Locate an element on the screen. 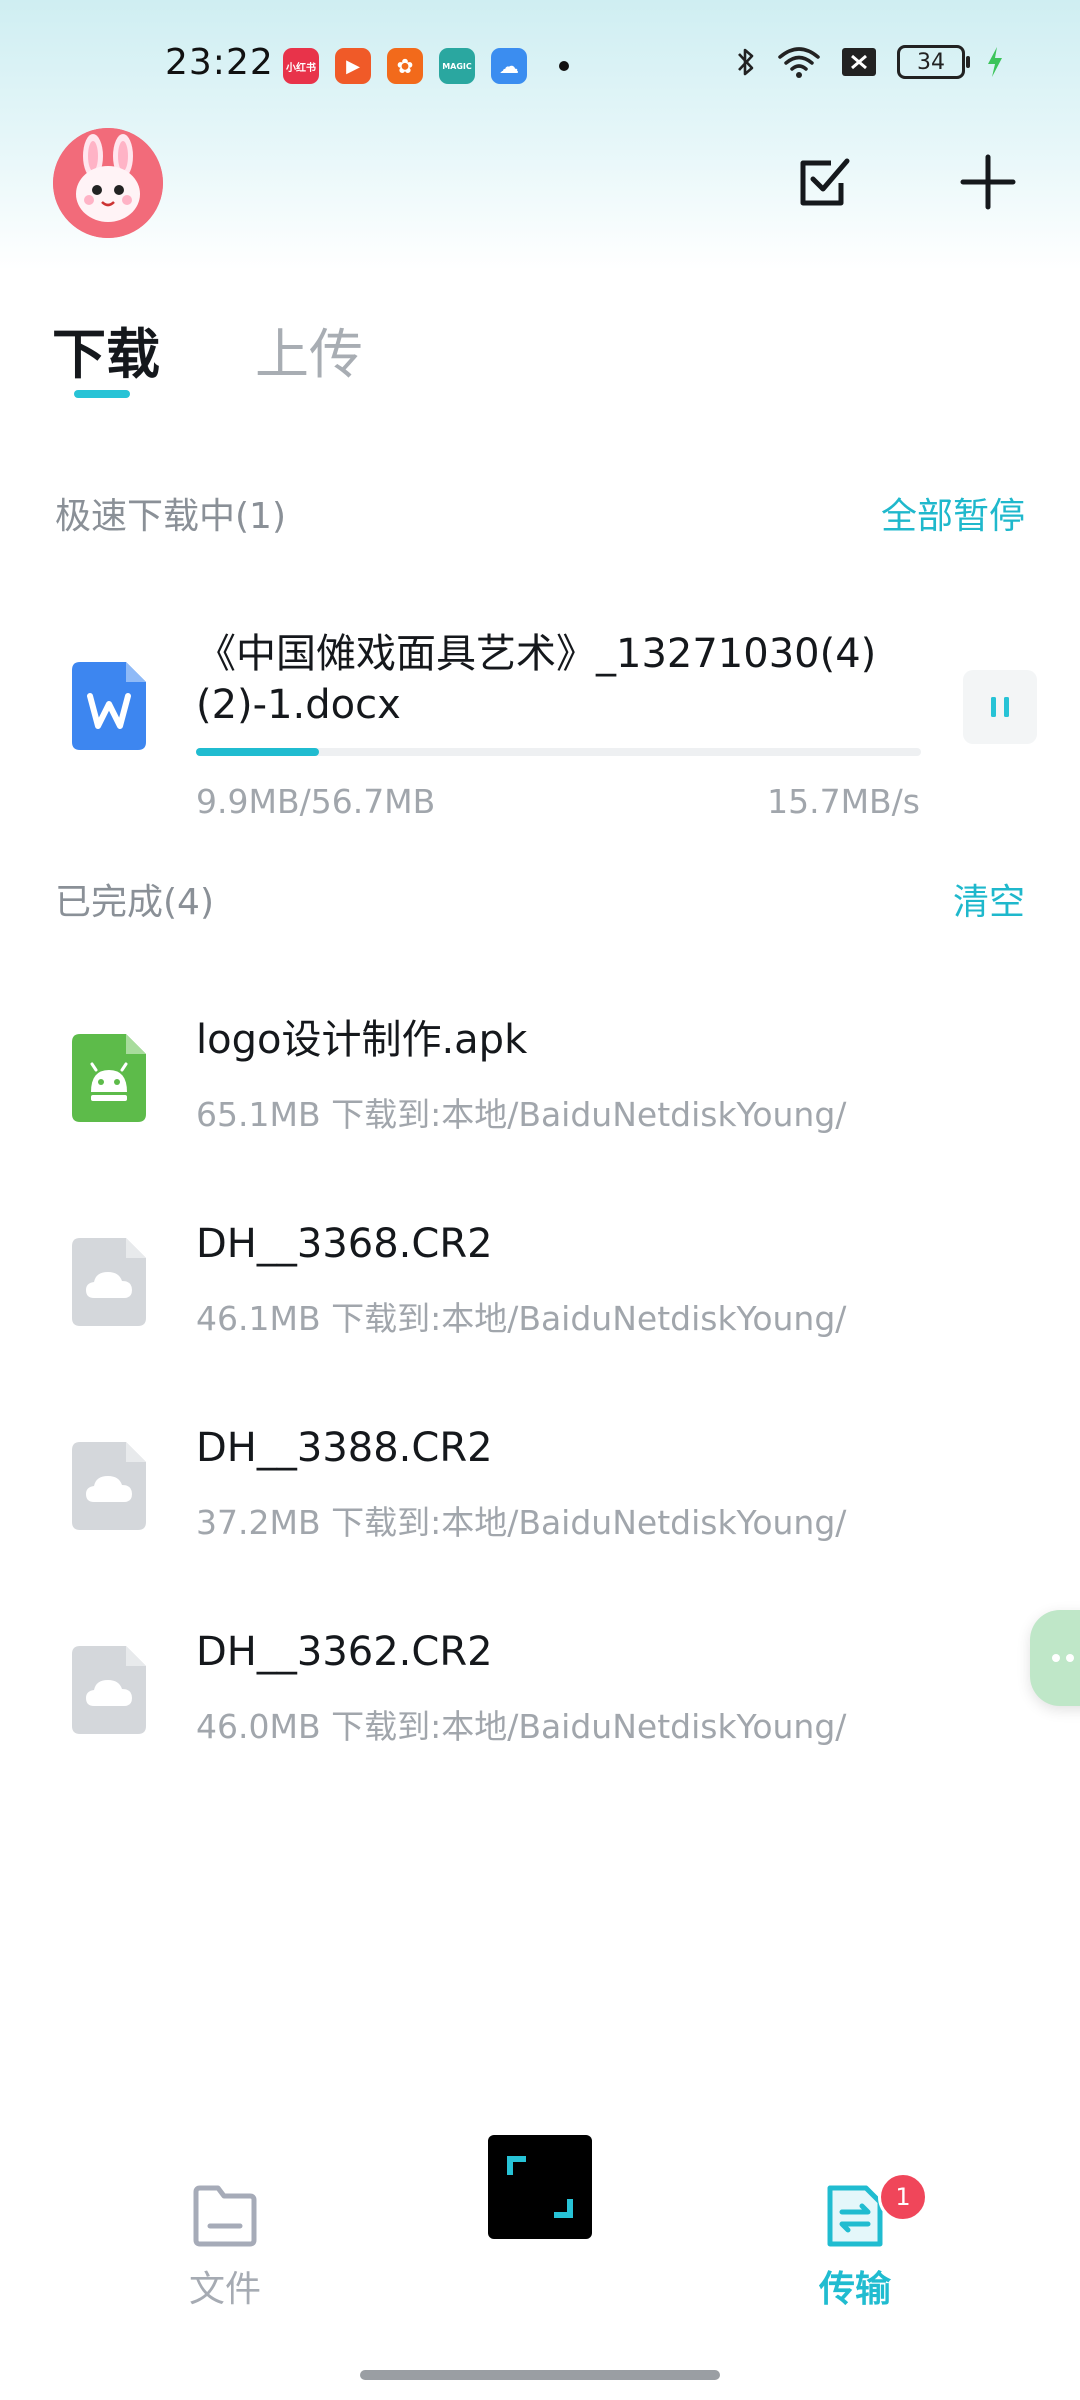  pause-download-button is located at coordinates (1000, 707).